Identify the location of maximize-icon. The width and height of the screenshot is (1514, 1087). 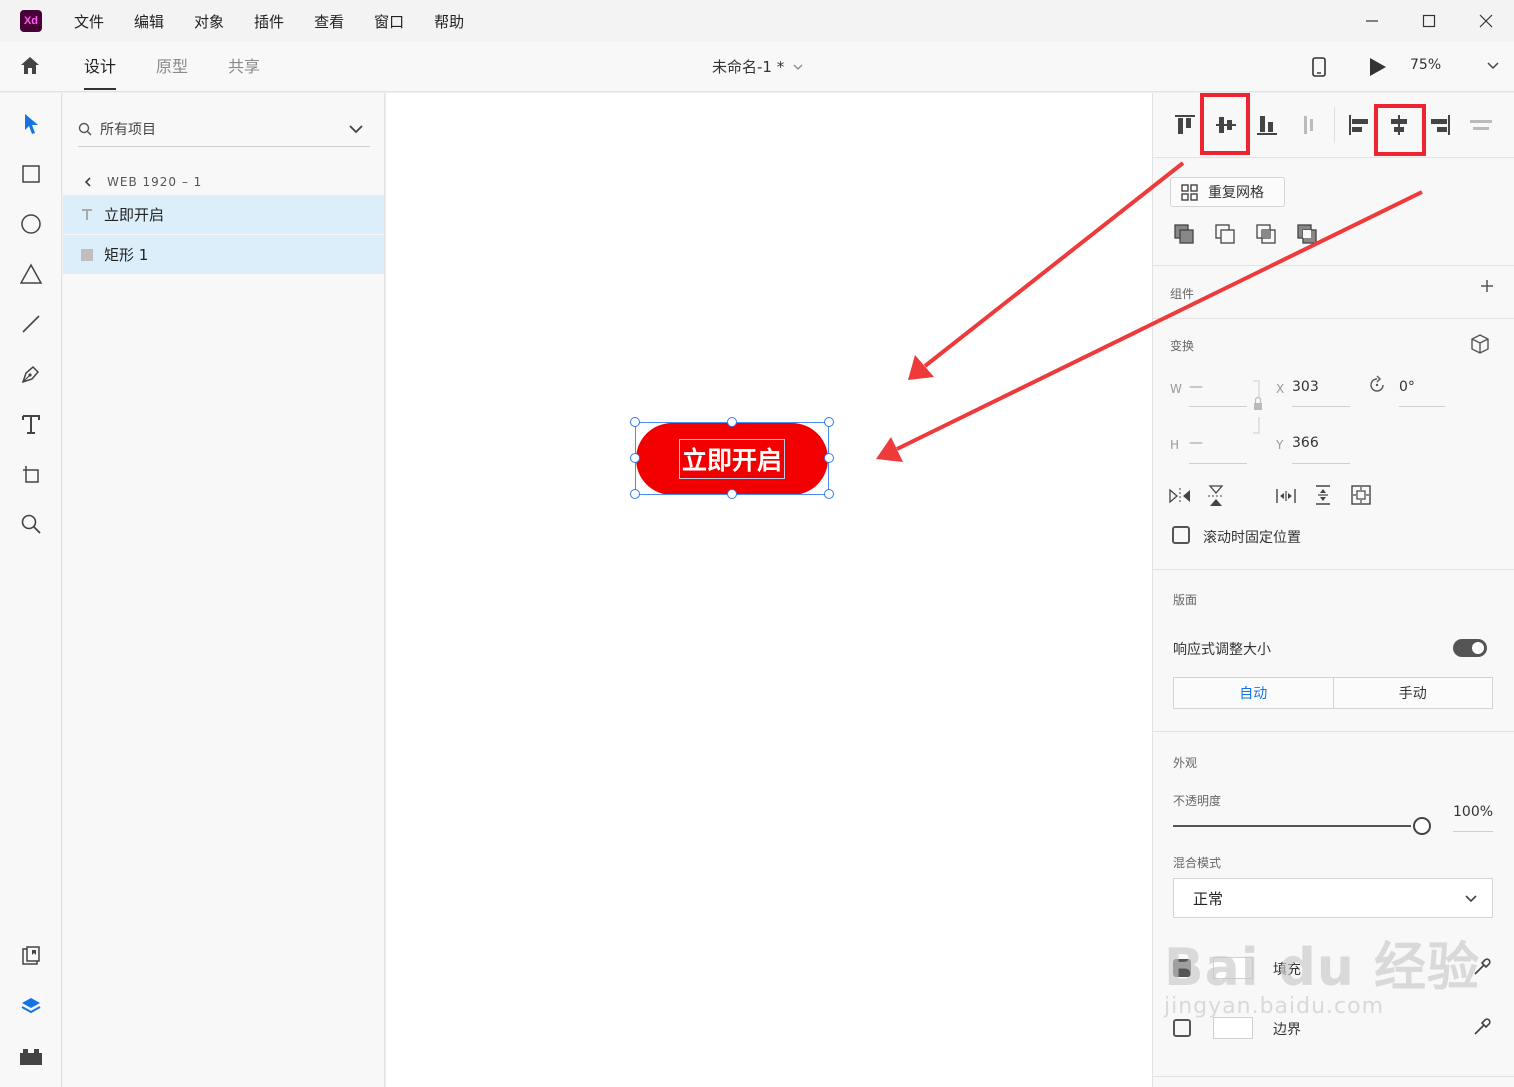
(1428, 21).